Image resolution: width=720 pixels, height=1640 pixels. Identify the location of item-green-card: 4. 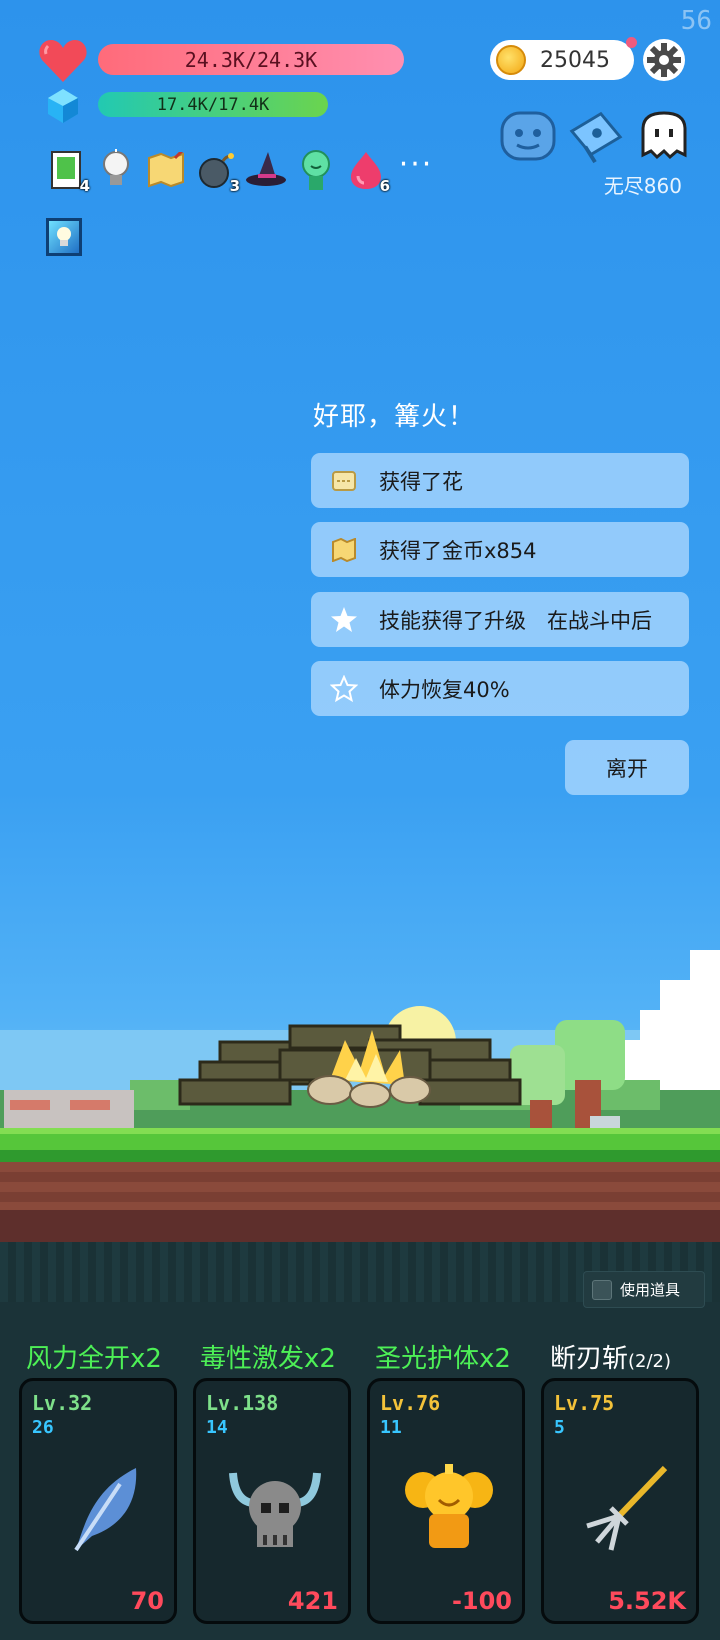
(67, 171).